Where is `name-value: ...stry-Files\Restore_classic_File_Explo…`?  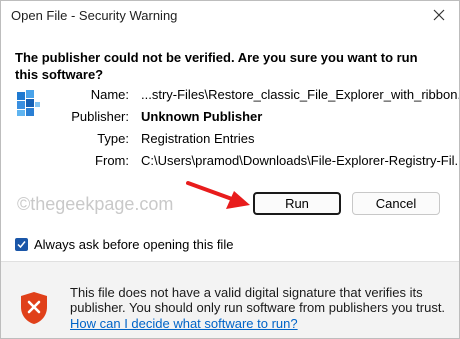 name-value: ...stry-Files\Restore_classic_File_Explo… is located at coordinates (300, 94).